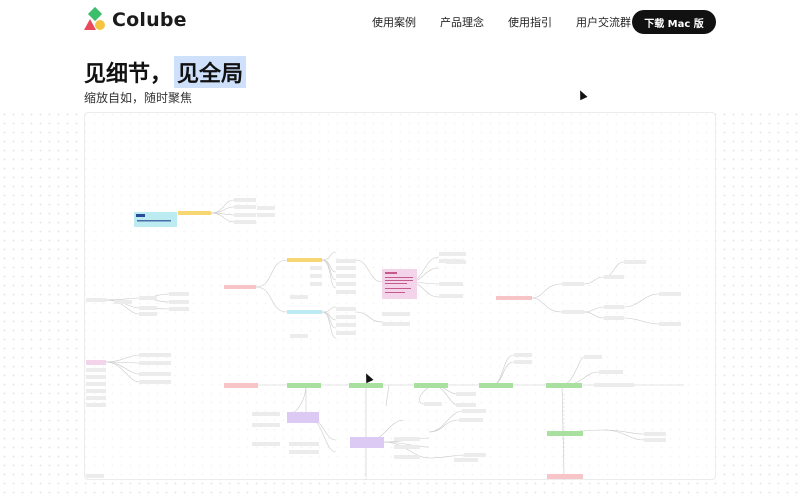 Image resolution: width=800 pixels, height=500 pixels. Describe the element at coordinates (138, 98) in the screenshot. I see `hero-subtitle: 缩放自如，随时聚焦` at that location.